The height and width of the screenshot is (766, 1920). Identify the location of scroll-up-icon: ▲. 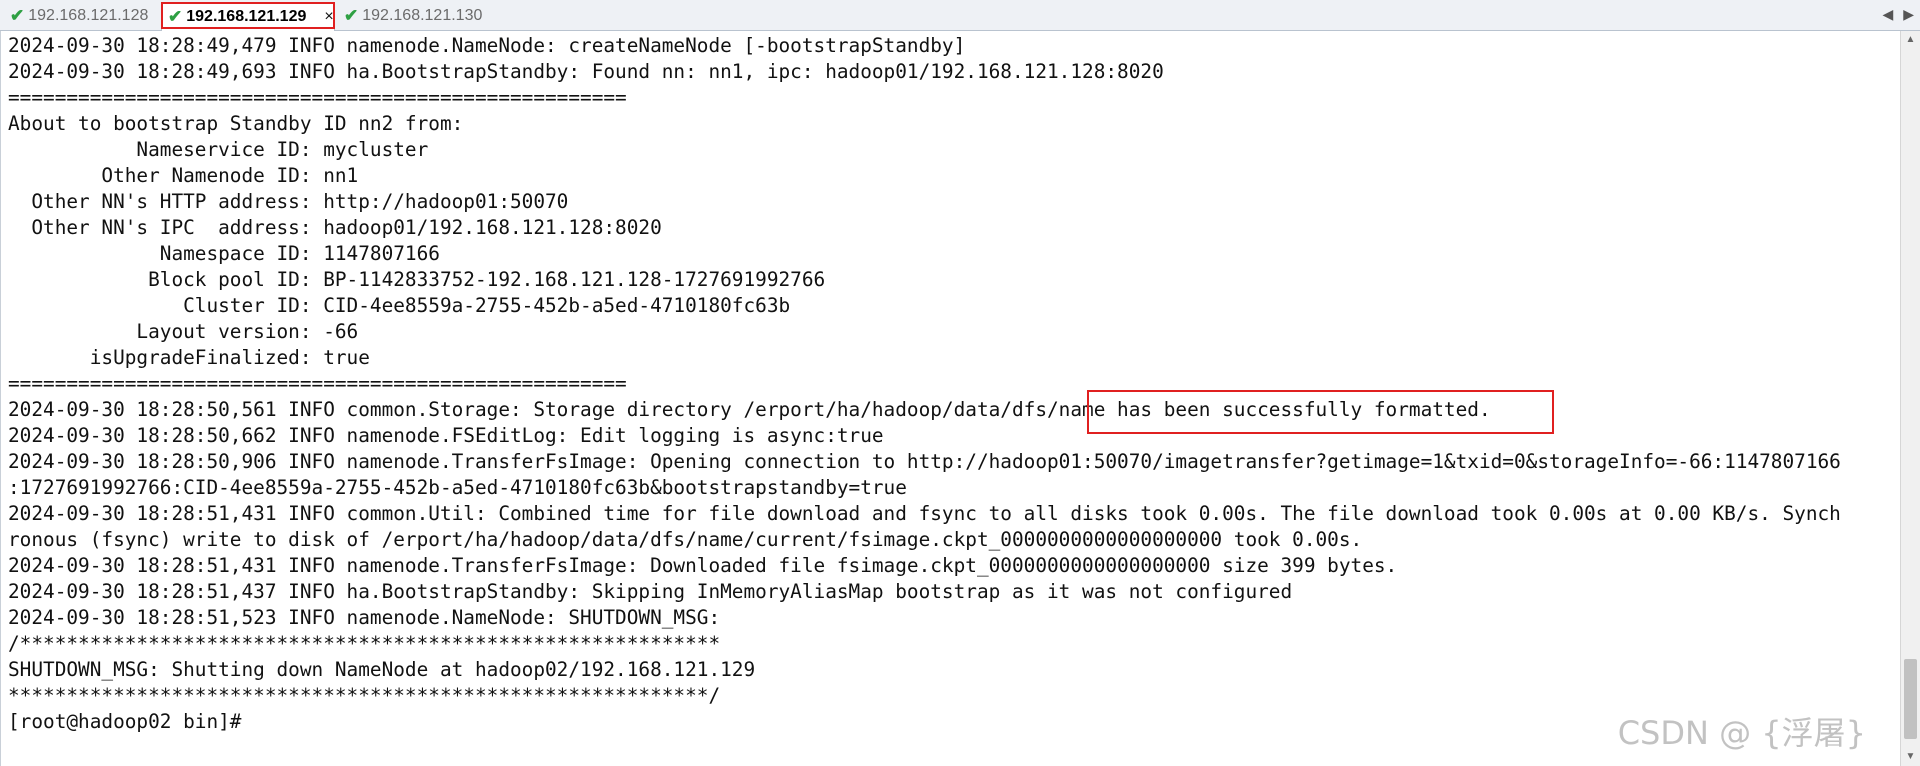
(1910, 40).